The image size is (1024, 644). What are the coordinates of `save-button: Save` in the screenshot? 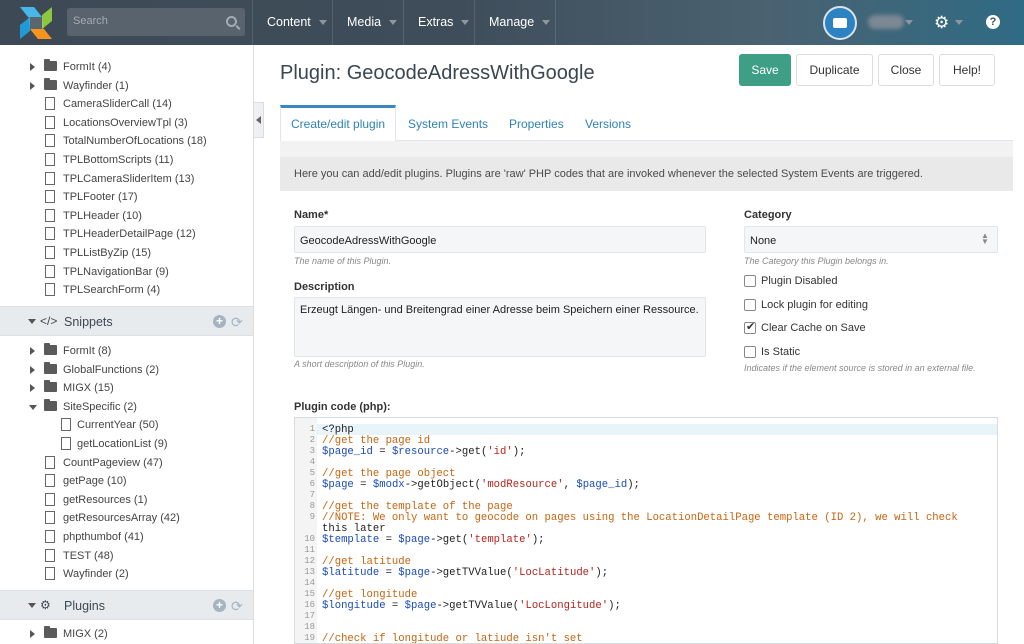 It's located at (765, 70).